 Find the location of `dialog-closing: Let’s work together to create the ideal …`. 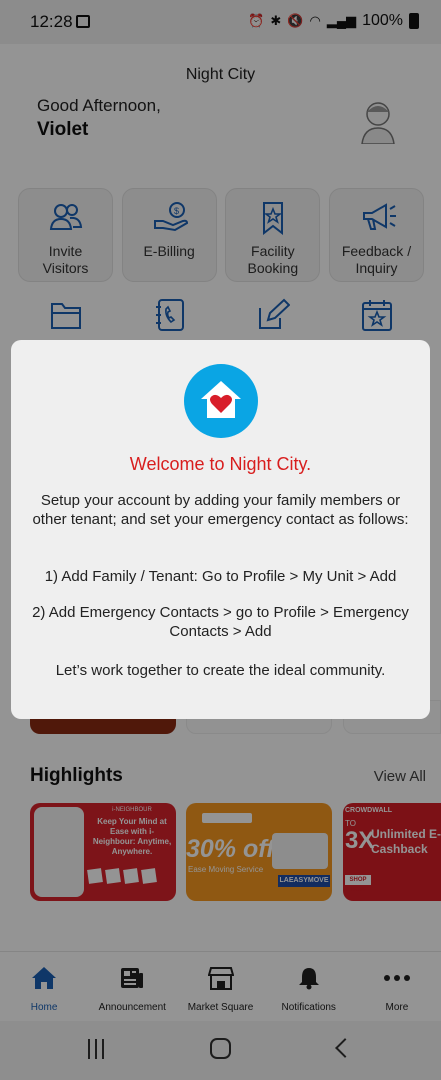

dialog-closing: Let’s work together to create the ideal … is located at coordinates (220, 670).